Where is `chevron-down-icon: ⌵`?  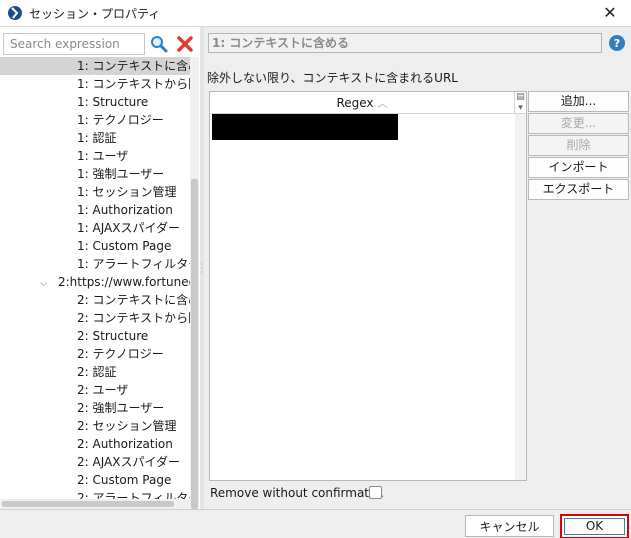 chevron-down-icon: ⌵ is located at coordinates (49, 283).